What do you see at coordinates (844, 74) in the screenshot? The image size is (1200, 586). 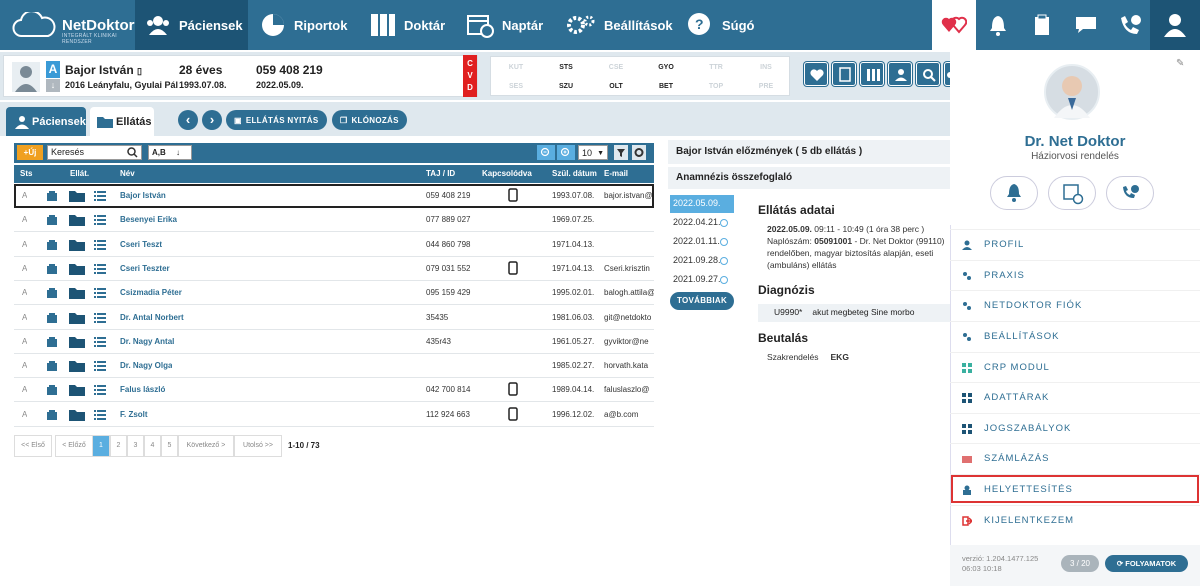 I see `document-button` at bounding box center [844, 74].